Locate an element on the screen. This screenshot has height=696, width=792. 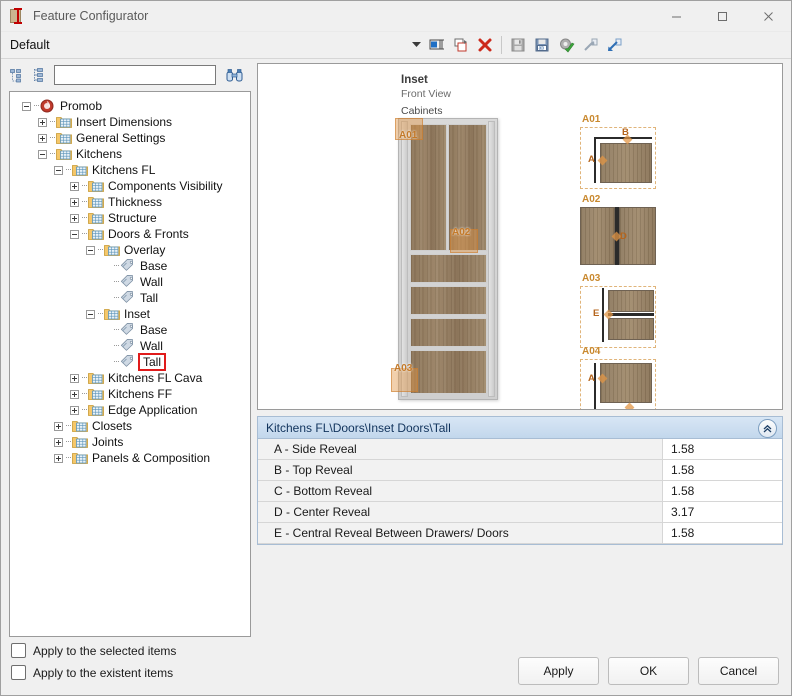
tree-item-label-wrap: Wall is located at coordinates (151, 346).